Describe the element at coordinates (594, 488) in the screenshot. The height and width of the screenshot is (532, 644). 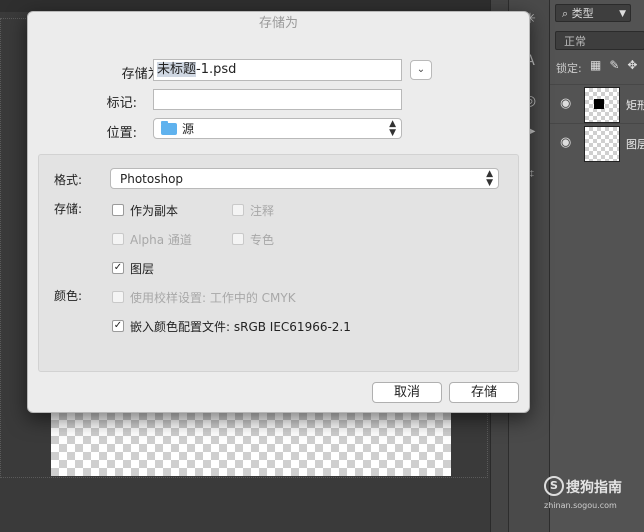
I see `watermark-text: 搜狗指南` at that location.